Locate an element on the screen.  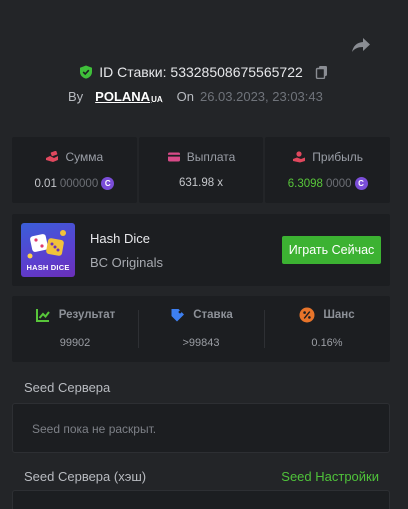
result-outcome: Результат 99902 is located at coordinates (75, 329).